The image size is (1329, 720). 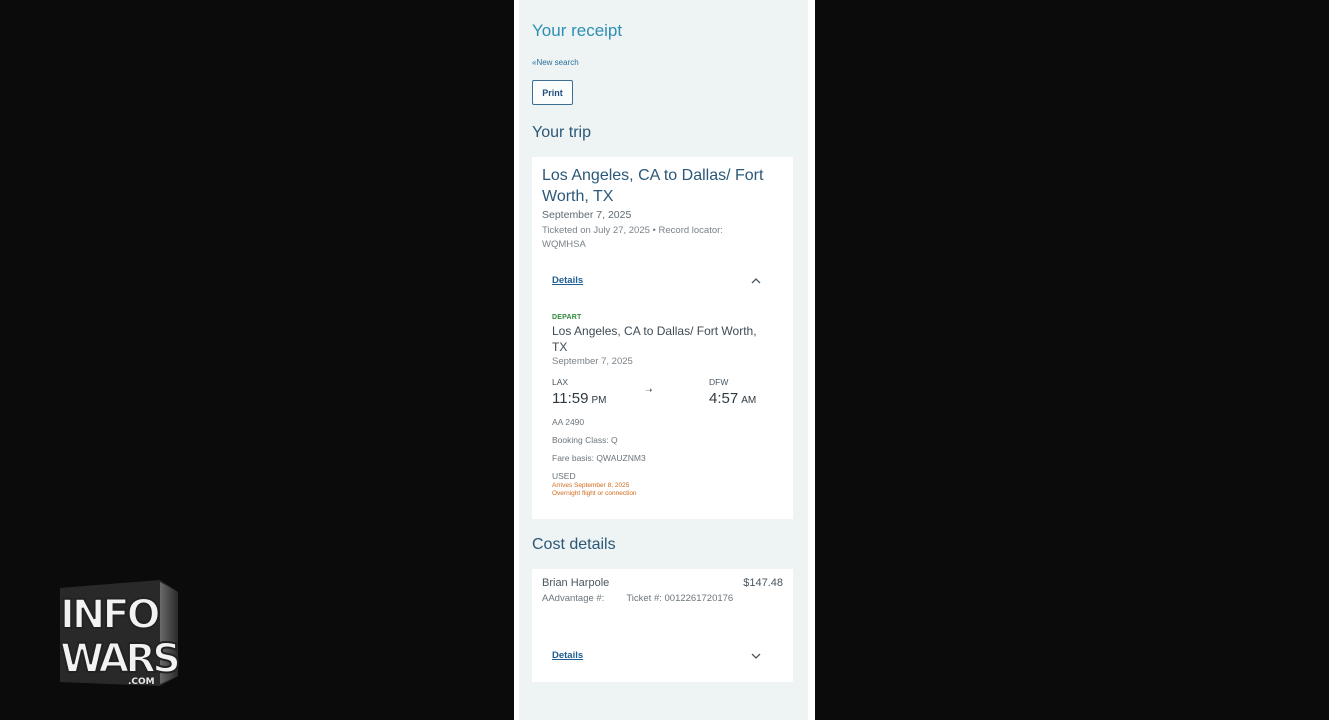 I want to click on fare-basis: Fare basis: QWAUZNM3, so click(x=599, y=458).